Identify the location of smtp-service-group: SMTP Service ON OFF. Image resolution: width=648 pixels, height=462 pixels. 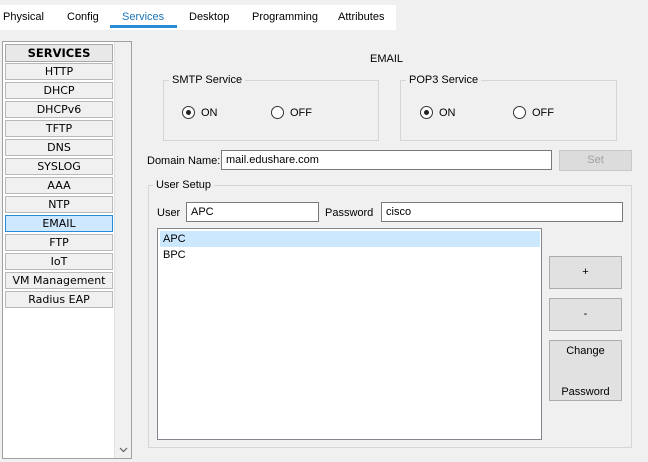
(271, 107).